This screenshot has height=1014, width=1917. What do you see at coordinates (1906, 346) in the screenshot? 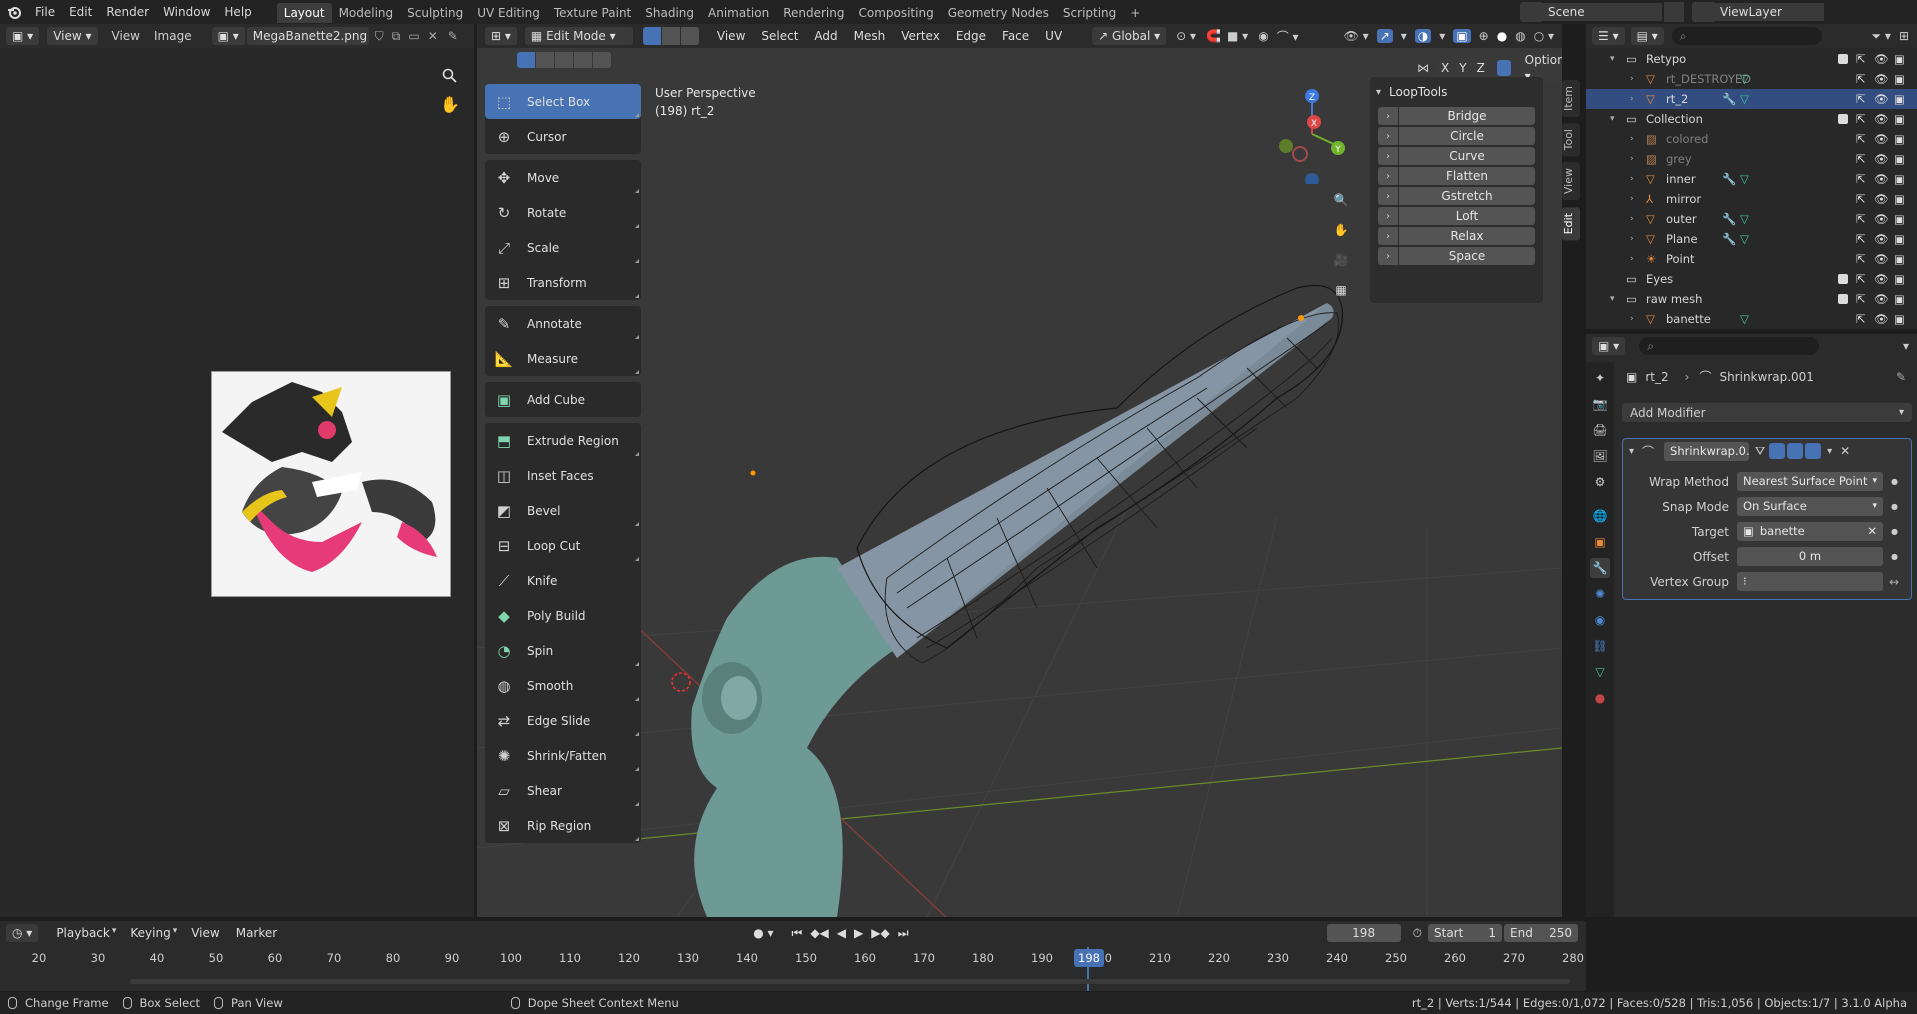
I see `collapse-icon: ▾` at bounding box center [1906, 346].